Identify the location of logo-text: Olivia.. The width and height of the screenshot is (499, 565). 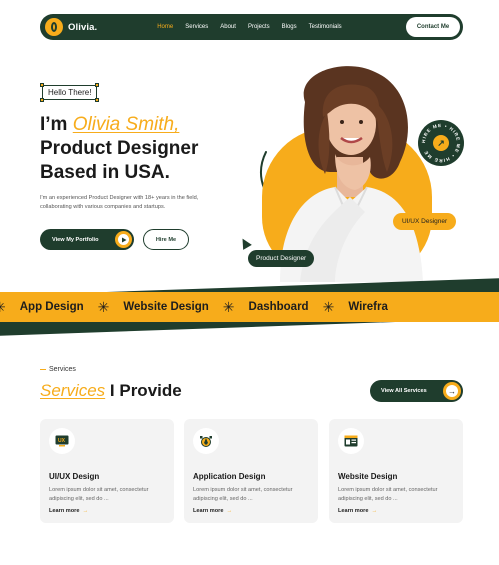
(83, 27).